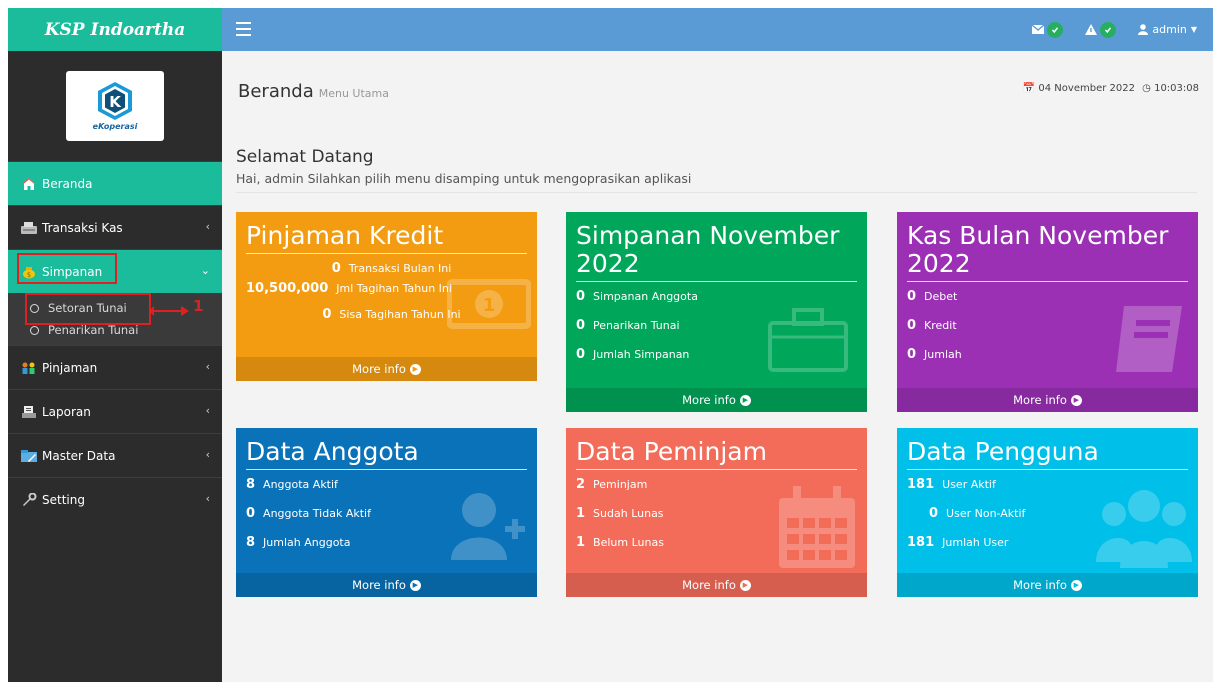  I want to click on topbar-right: admin ▼, so click(1103, 29).